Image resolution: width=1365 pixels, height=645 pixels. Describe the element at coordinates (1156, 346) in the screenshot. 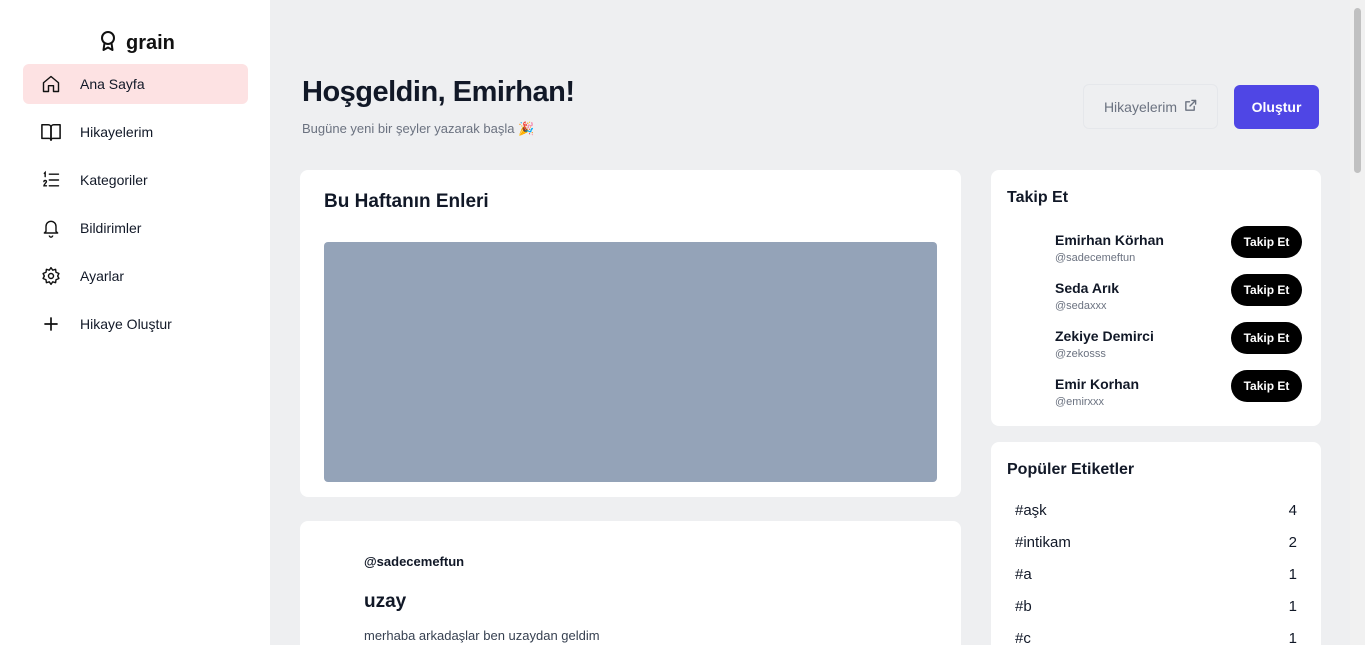

I see `follow-row: Zekiye Demirci @zekosss Takip Et` at that location.